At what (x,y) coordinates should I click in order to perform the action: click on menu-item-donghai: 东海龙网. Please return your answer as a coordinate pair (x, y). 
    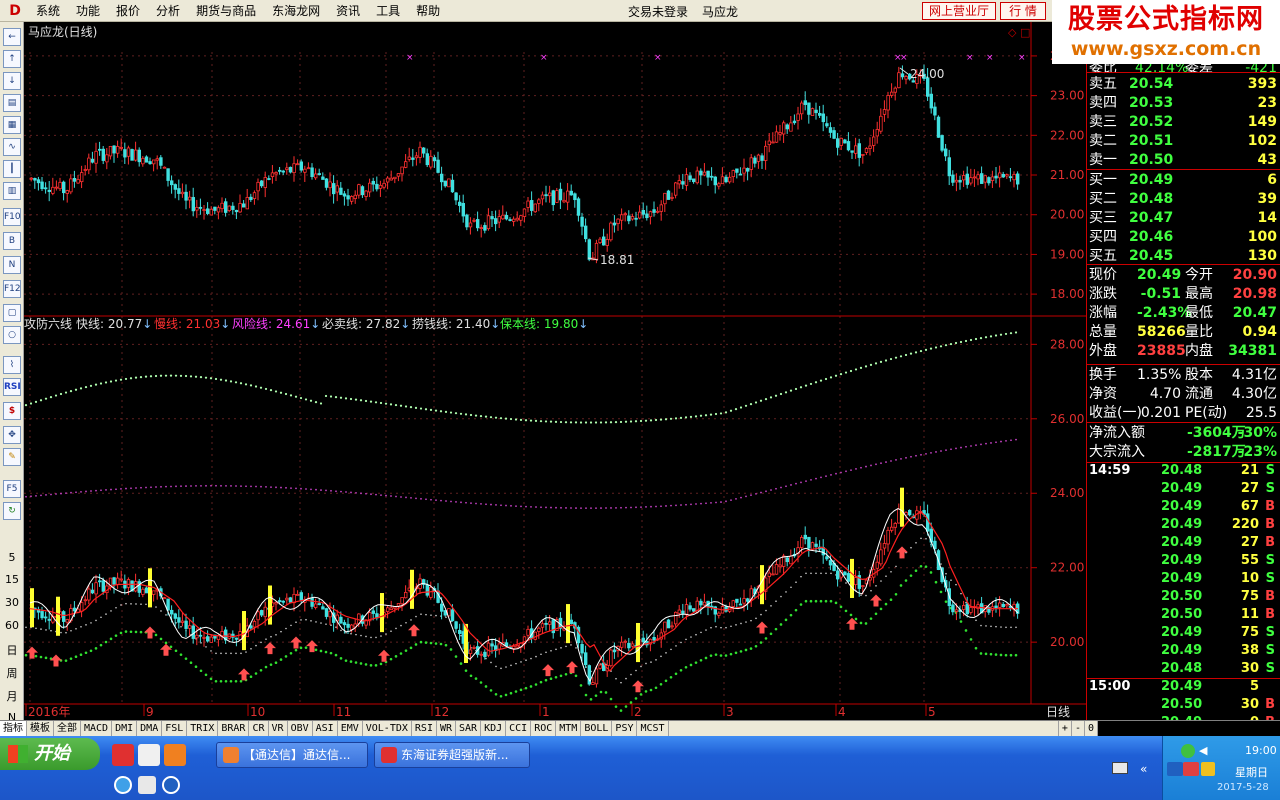
    Looking at the image, I should click on (296, 11).